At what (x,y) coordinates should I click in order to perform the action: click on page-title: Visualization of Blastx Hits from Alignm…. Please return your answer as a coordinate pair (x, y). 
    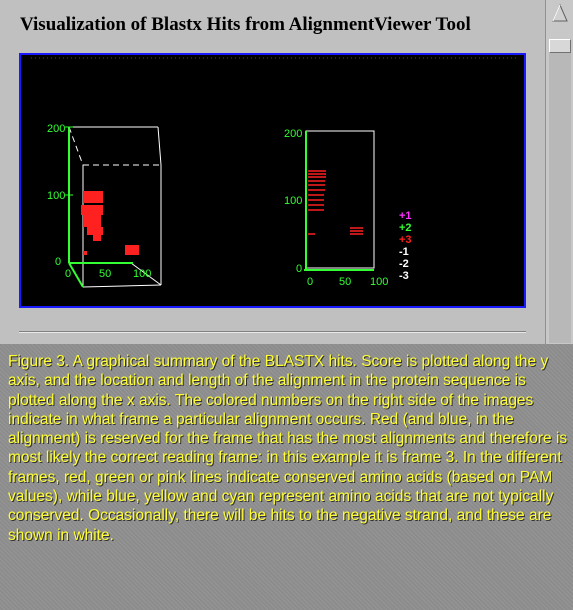
    Looking at the image, I should click on (245, 24).